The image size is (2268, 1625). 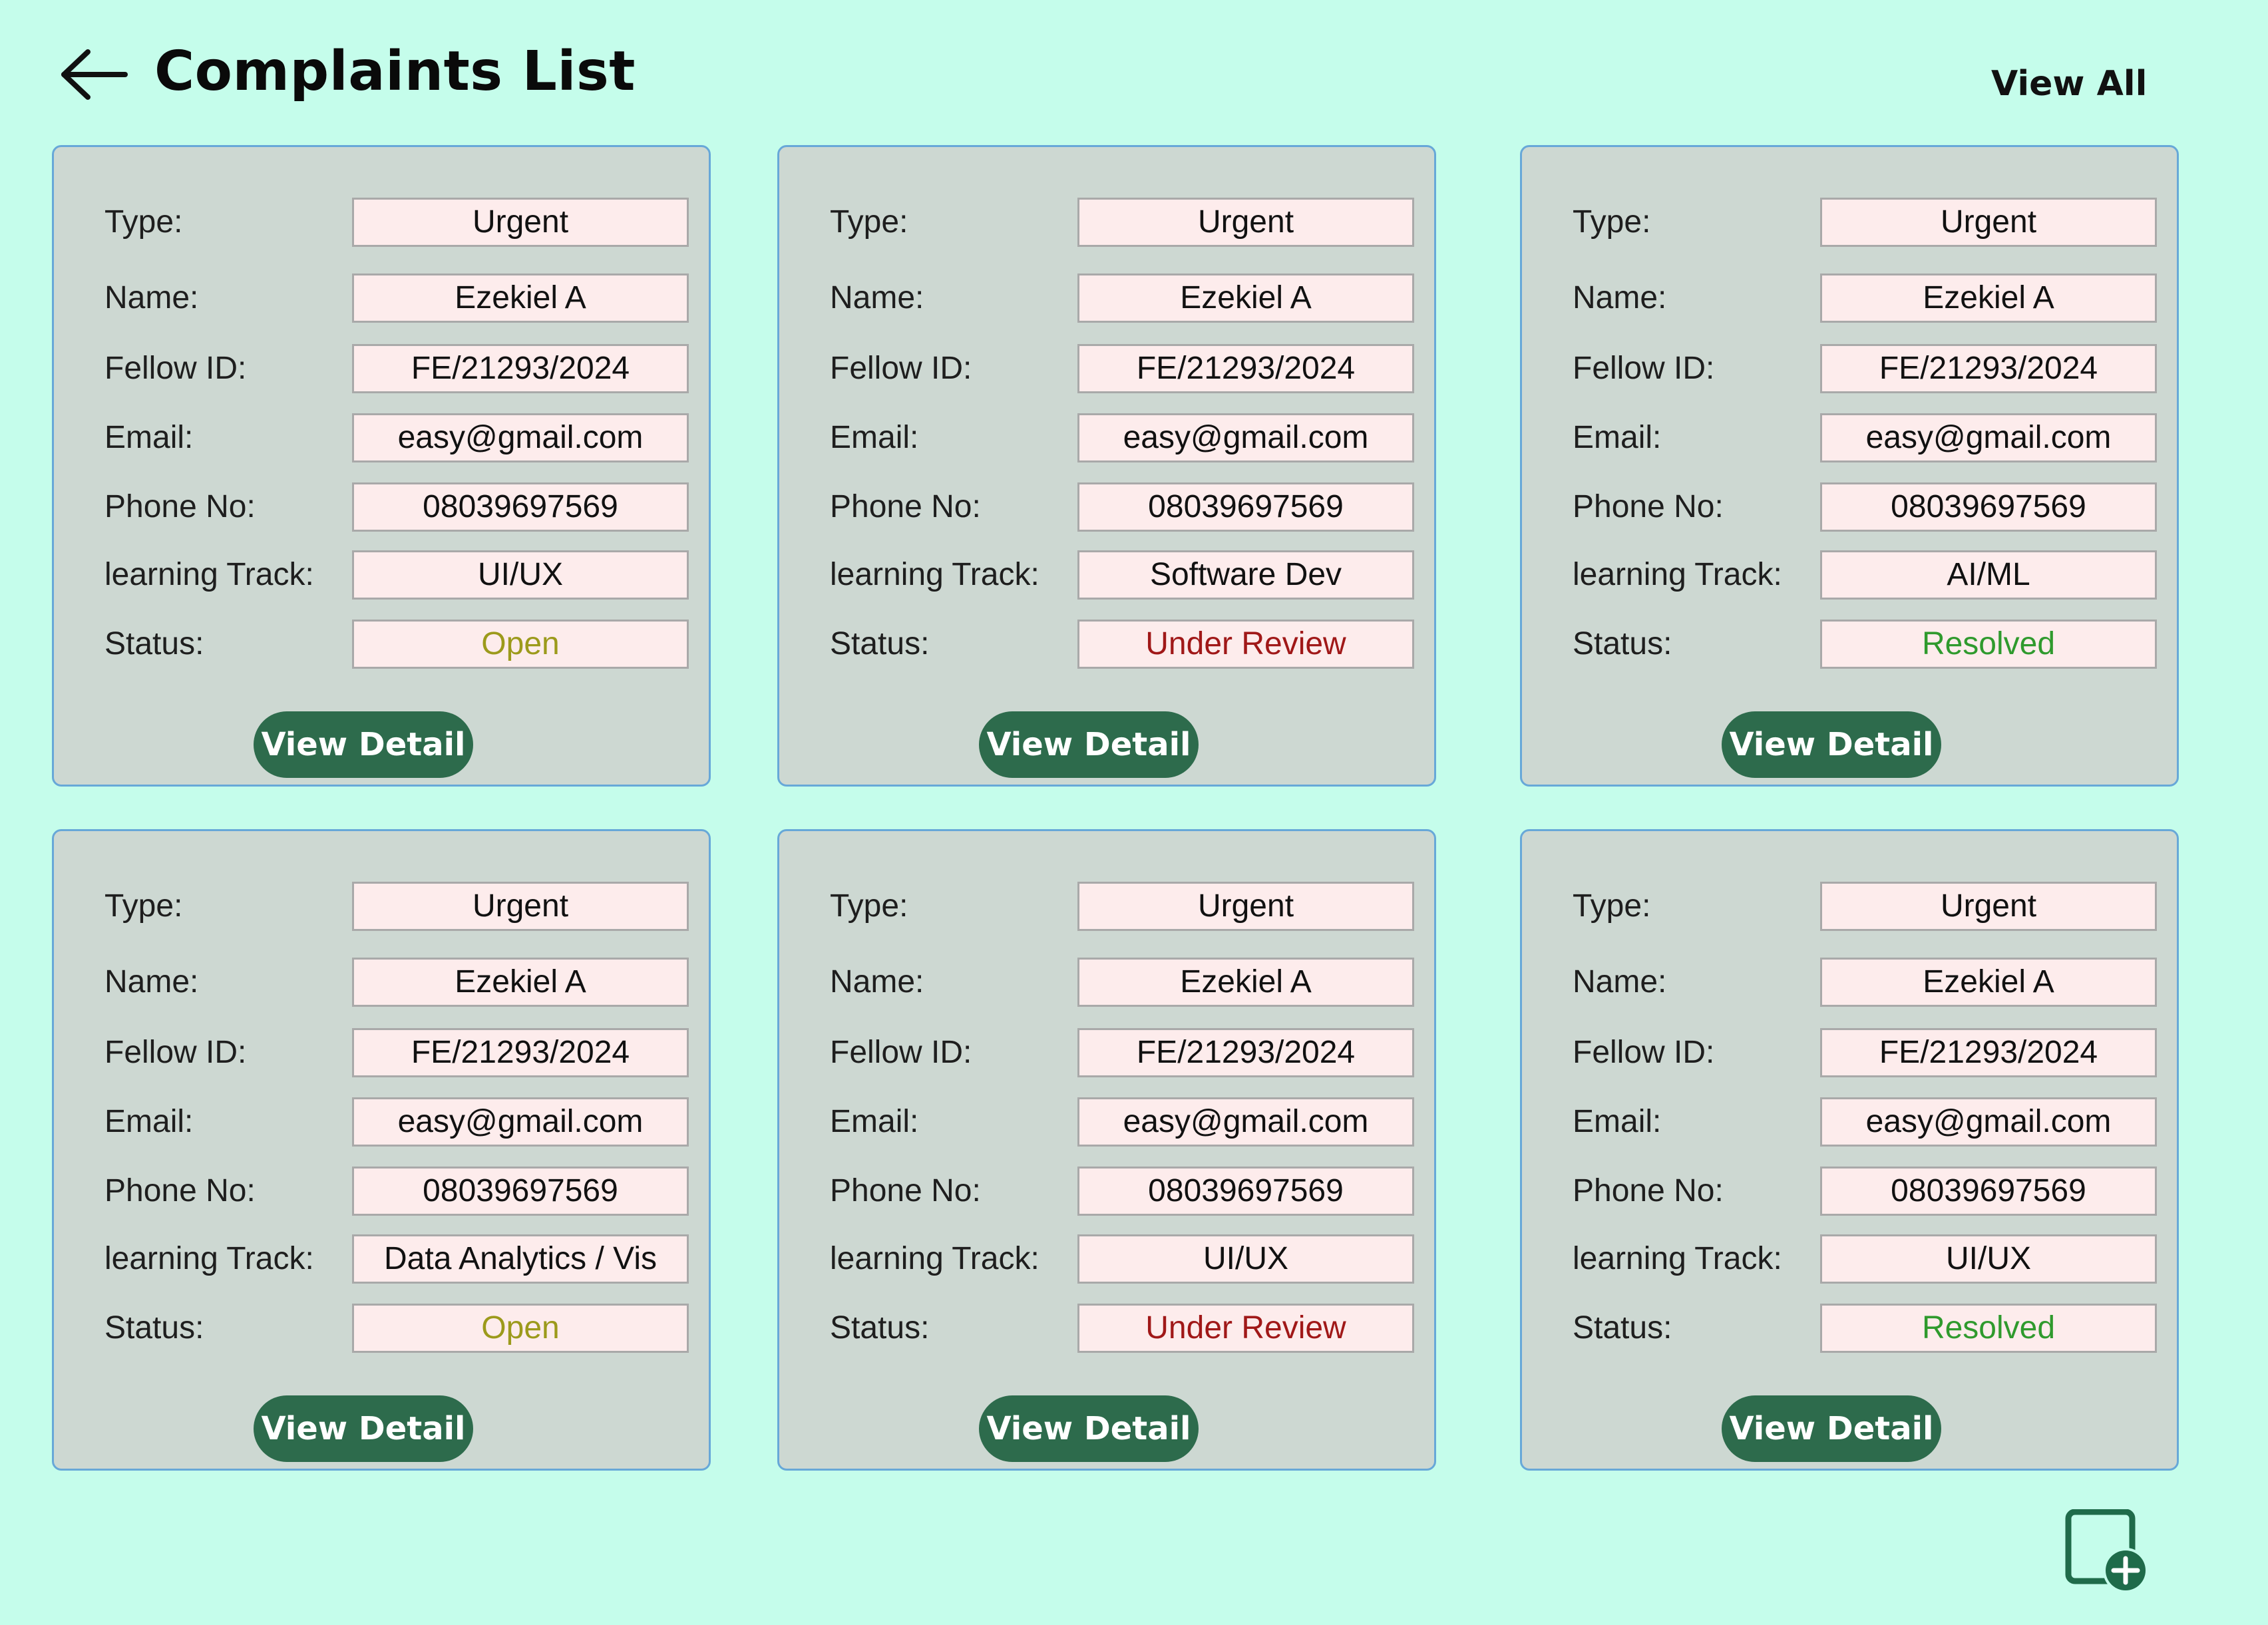 I want to click on page-title: Complaints List, so click(x=395, y=72).